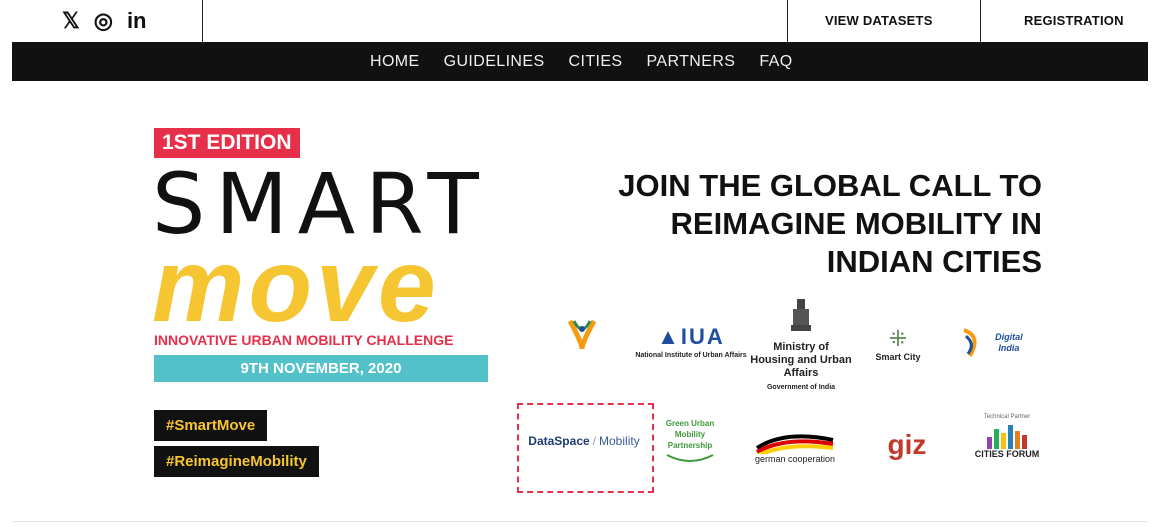  I want to click on event-date: 9TH NOVEMBER, 2020, so click(321, 368).